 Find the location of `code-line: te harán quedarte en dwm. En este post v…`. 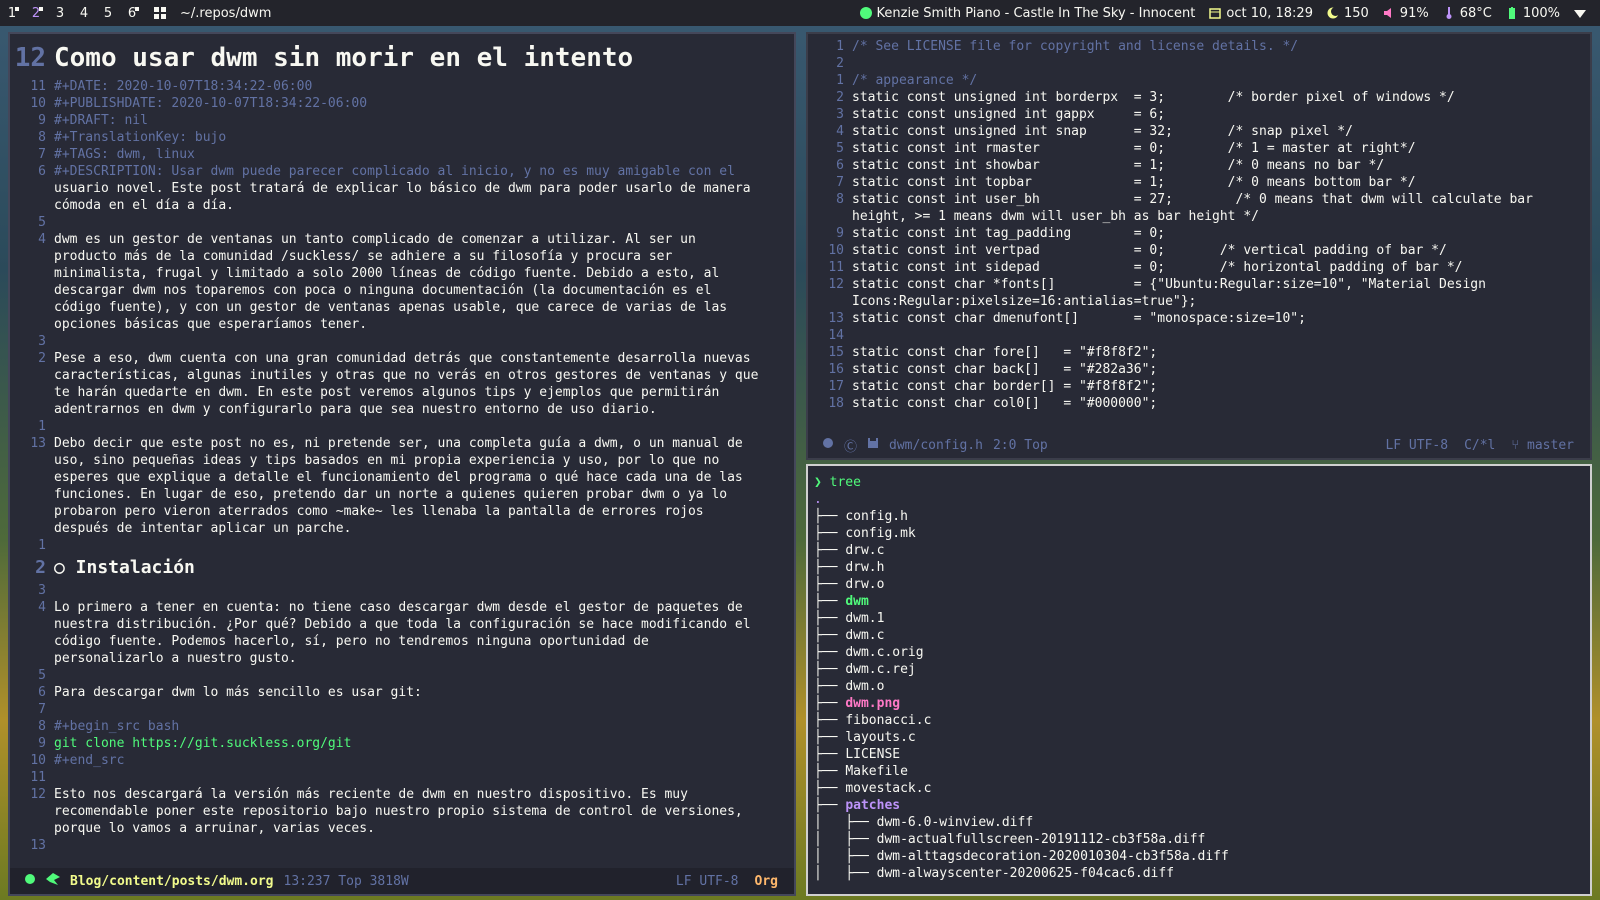

code-line: te harán quedarte en dwm. En este post v… is located at coordinates (403, 392).